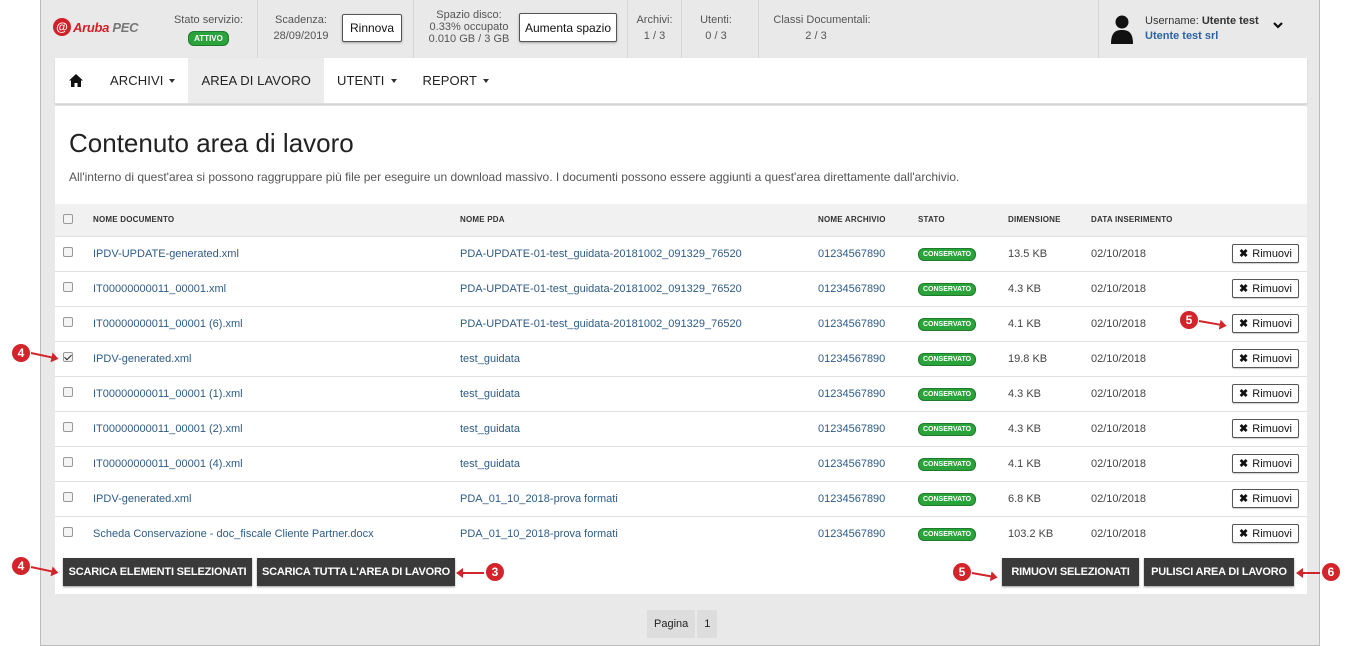 The height and width of the screenshot is (646, 1349). What do you see at coordinates (68, 218) in the screenshot?
I see `select-all-checkbox` at bounding box center [68, 218].